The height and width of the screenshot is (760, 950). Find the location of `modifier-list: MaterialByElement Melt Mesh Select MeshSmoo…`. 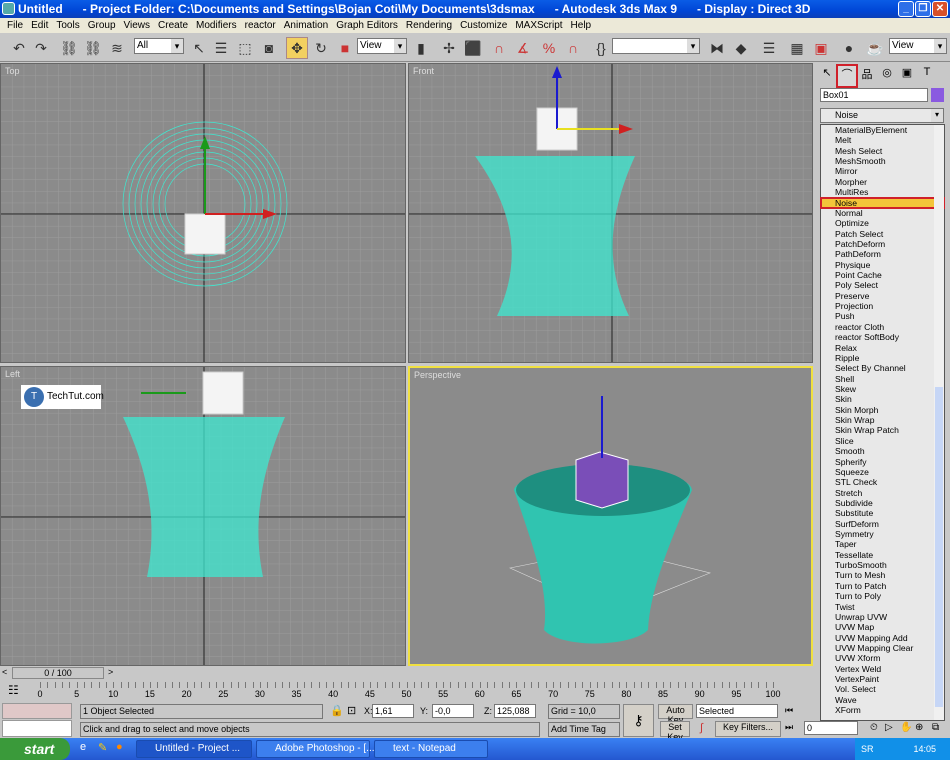

modifier-list: MaterialByElement Melt Mesh Select MeshSmoo… is located at coordinates (882, 422).